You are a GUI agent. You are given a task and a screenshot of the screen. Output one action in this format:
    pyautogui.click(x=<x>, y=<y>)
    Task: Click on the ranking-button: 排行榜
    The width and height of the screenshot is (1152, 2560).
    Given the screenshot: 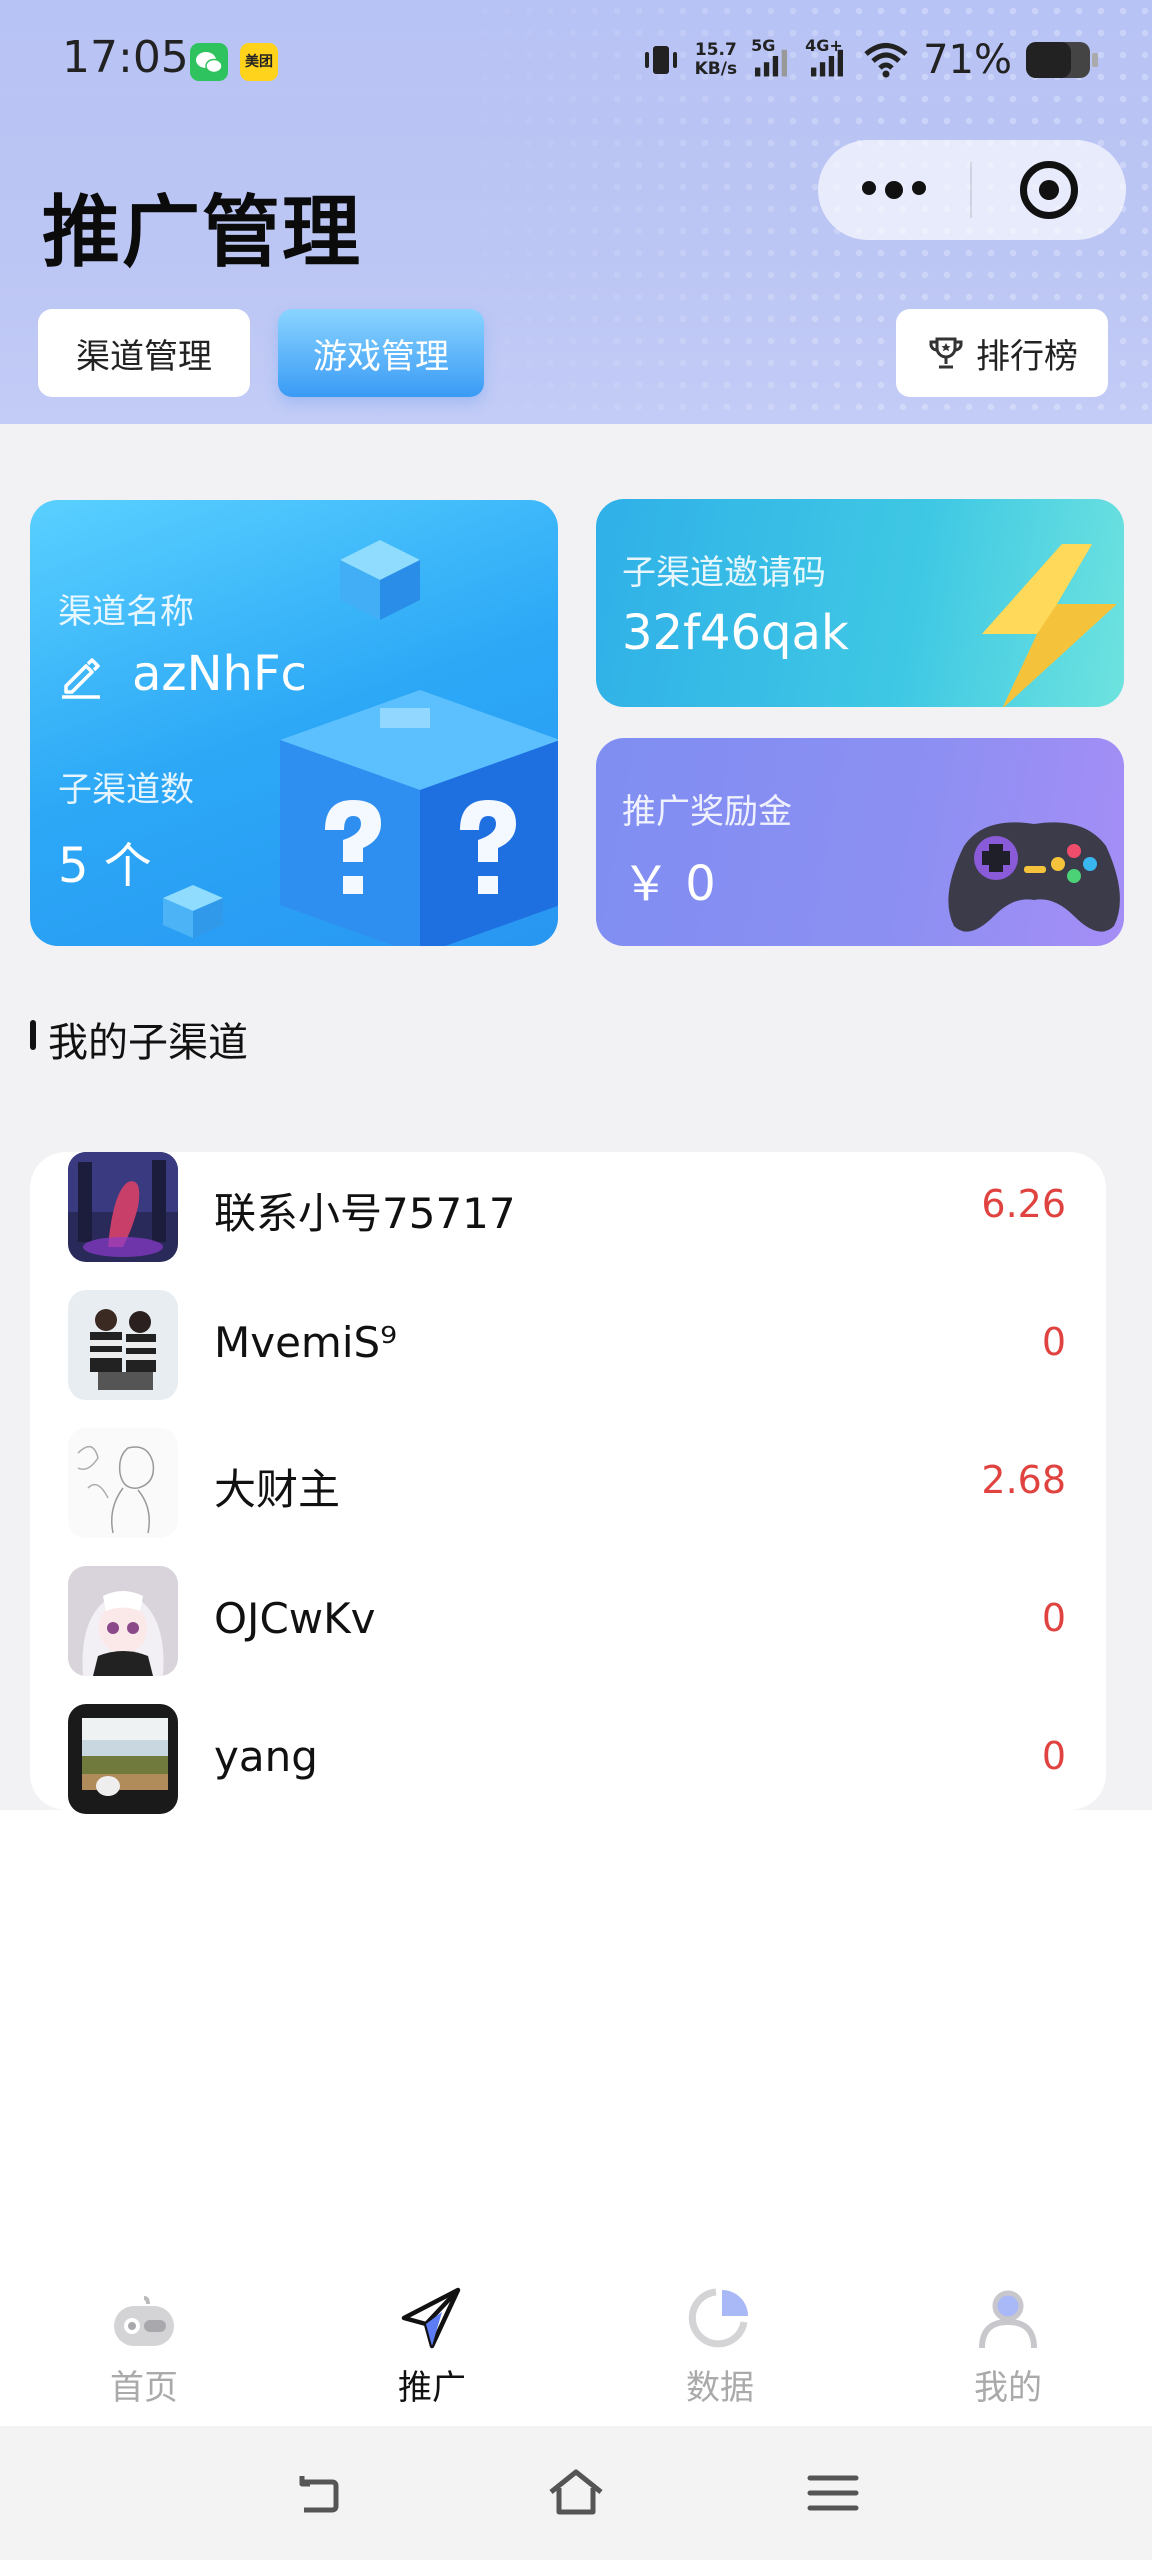 What is the action you would take?
    pyautogui.click(x=1002, y=353)
    